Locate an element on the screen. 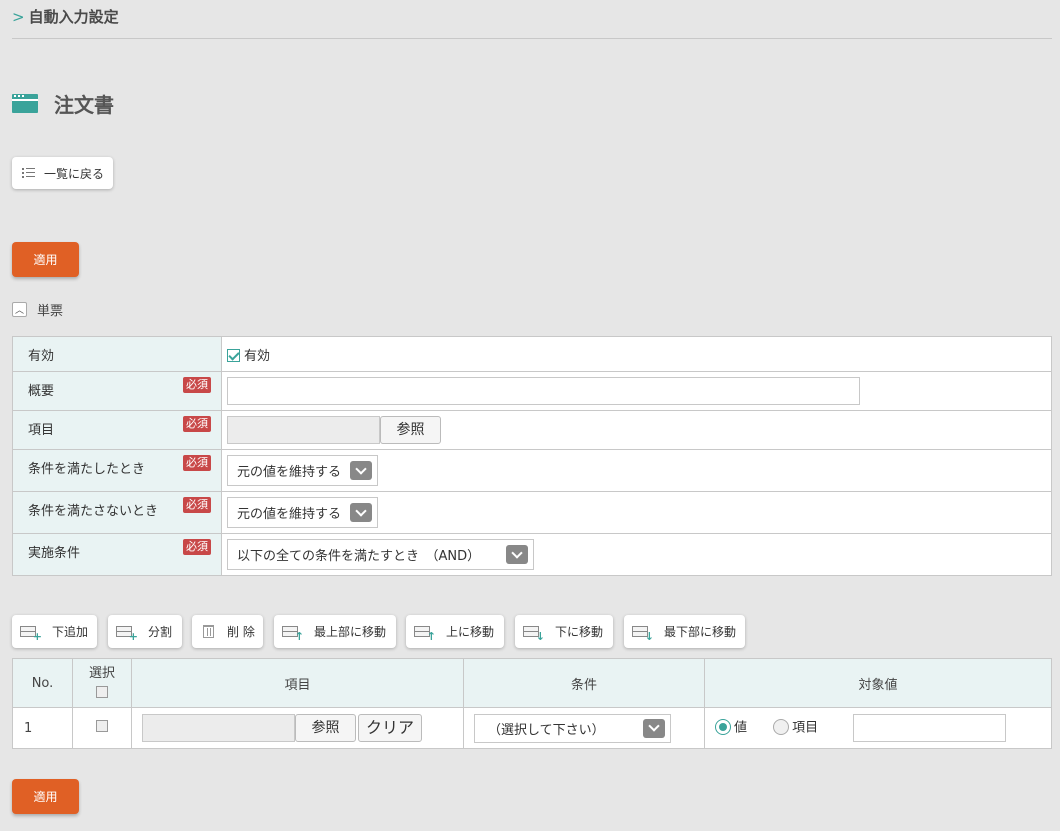 This screenshot has width=1060, height=831. when-not-met-select-value: 元の値を維持する is located at coordinates (289, 514).